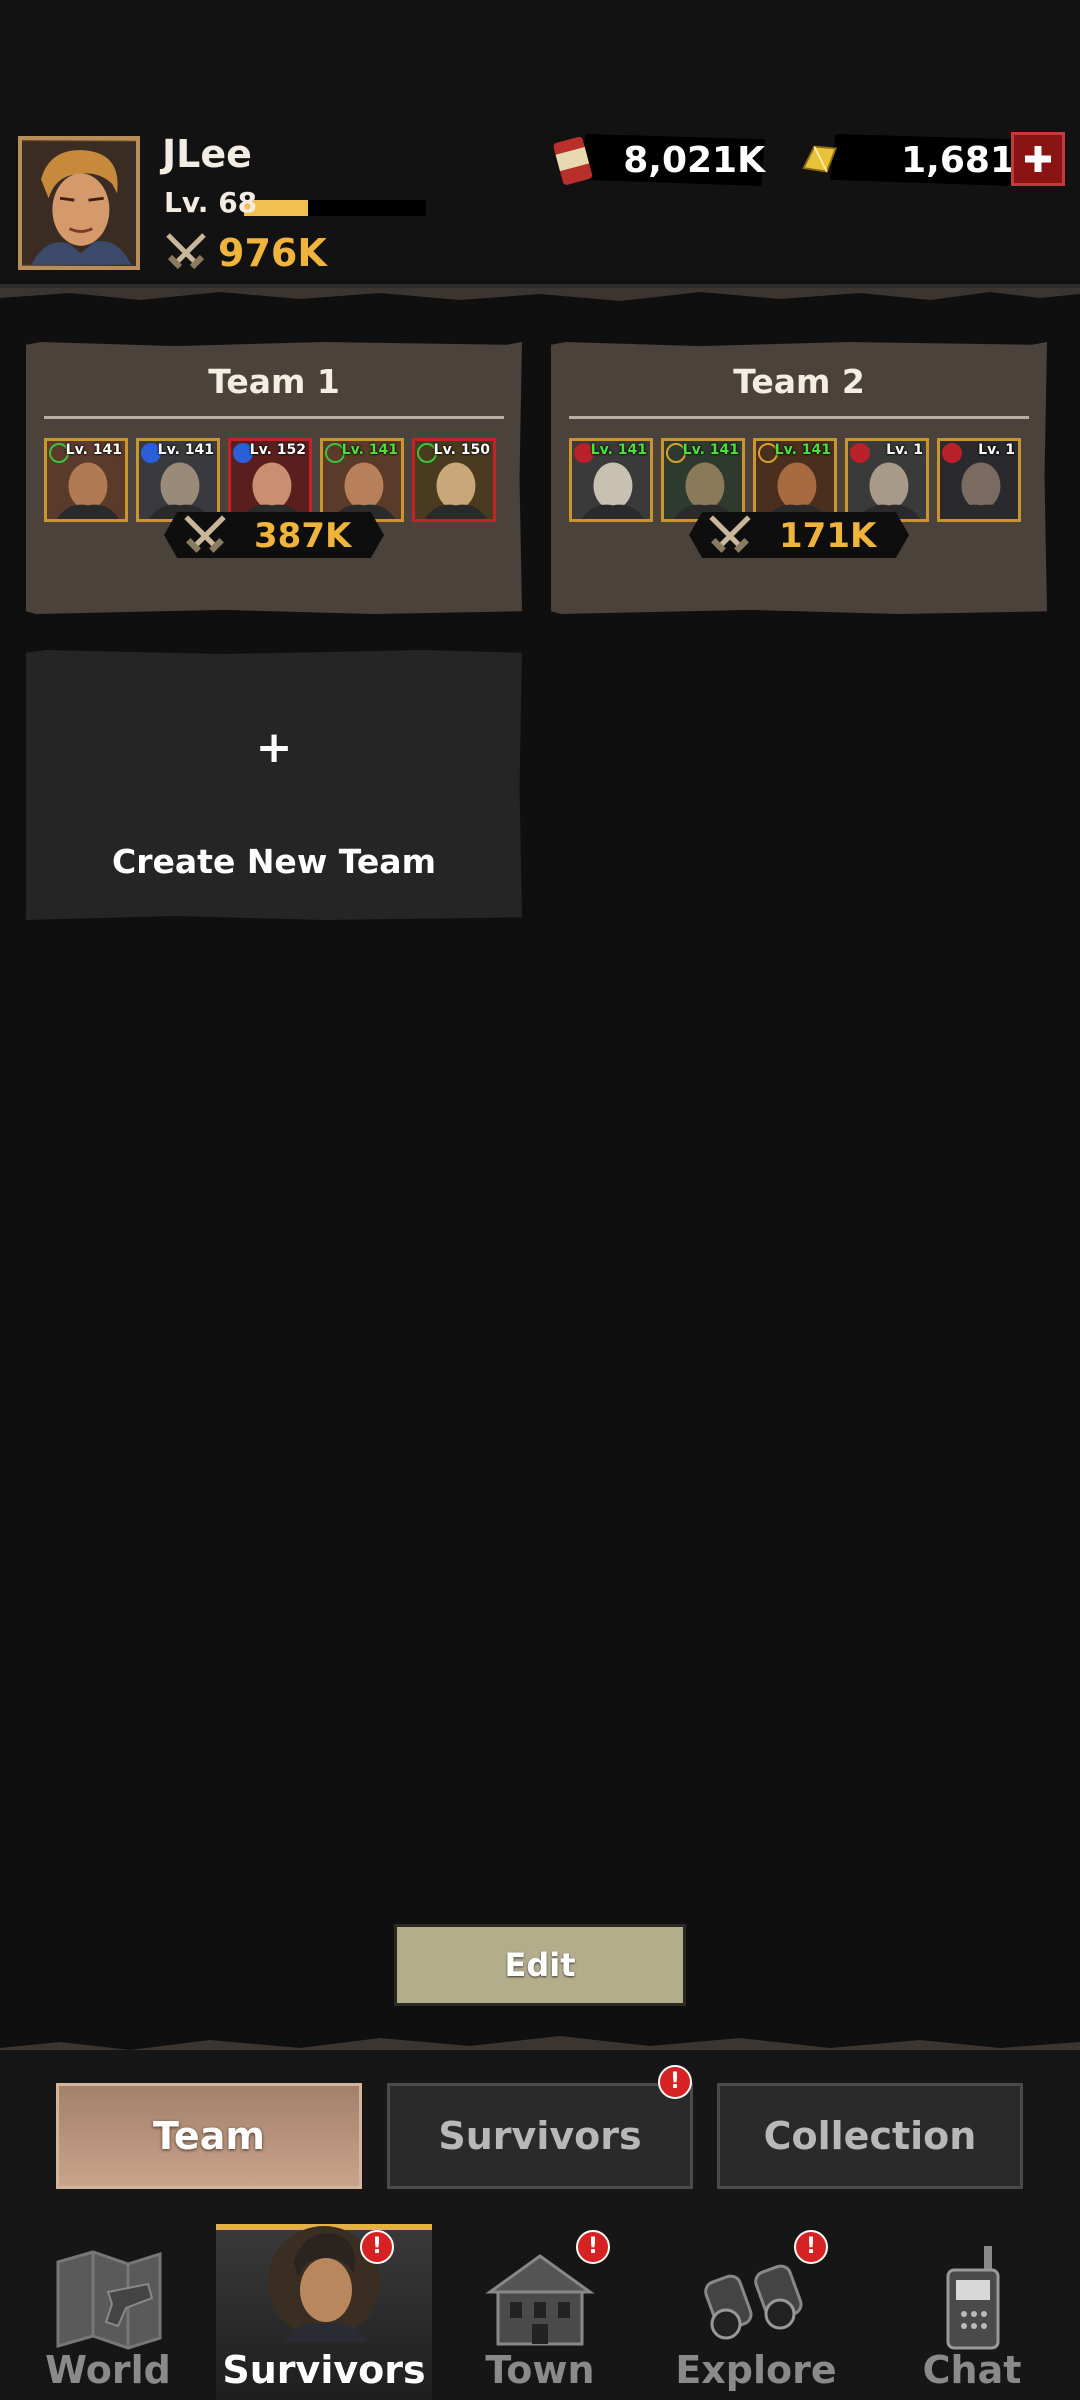  I want to click on xp-bar, so click(335, 208).